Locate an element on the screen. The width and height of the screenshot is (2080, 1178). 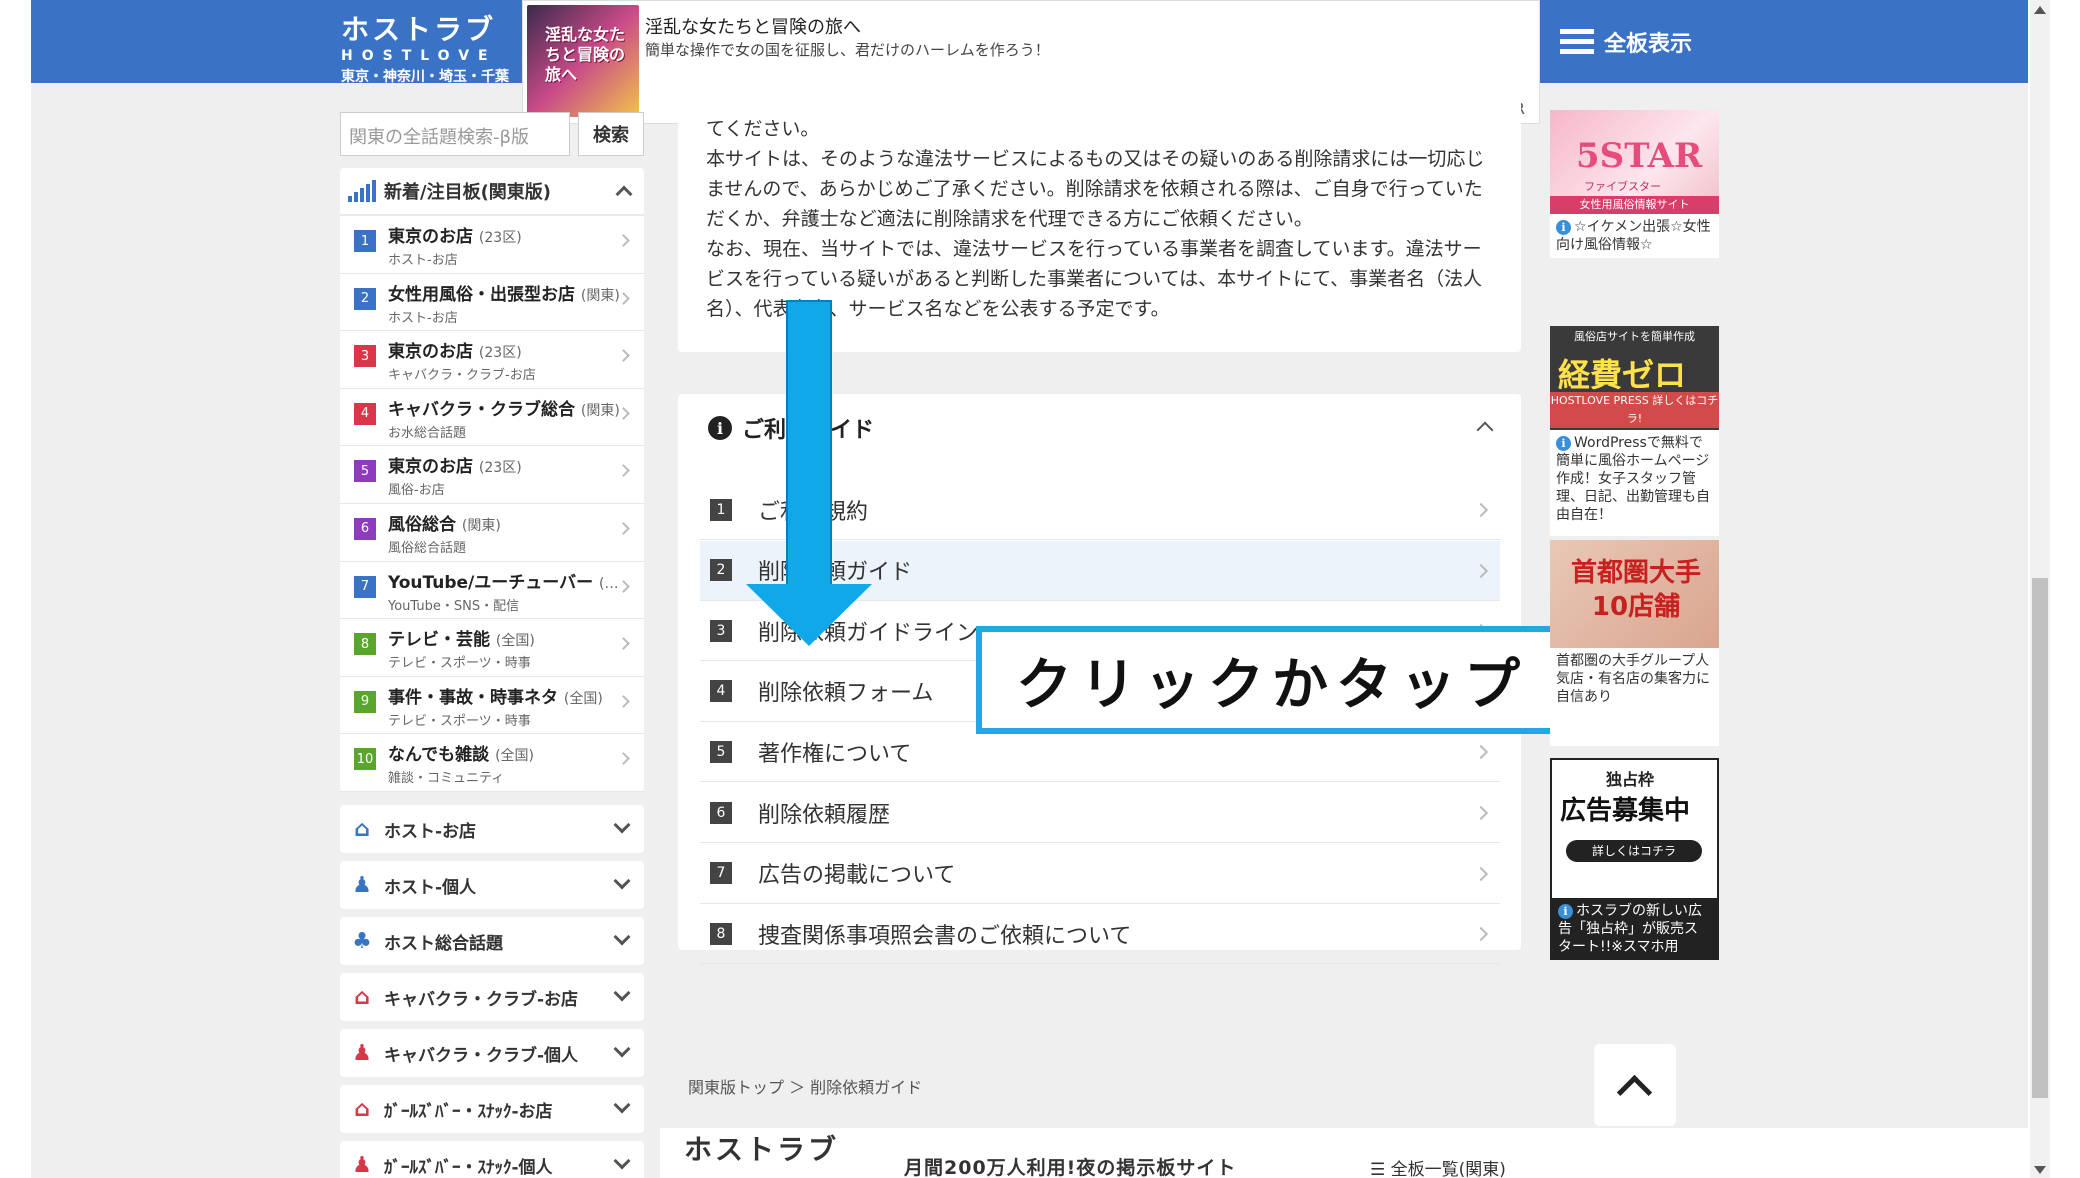
board-category: ホスト-お店 is located at coordinates (423, 318).